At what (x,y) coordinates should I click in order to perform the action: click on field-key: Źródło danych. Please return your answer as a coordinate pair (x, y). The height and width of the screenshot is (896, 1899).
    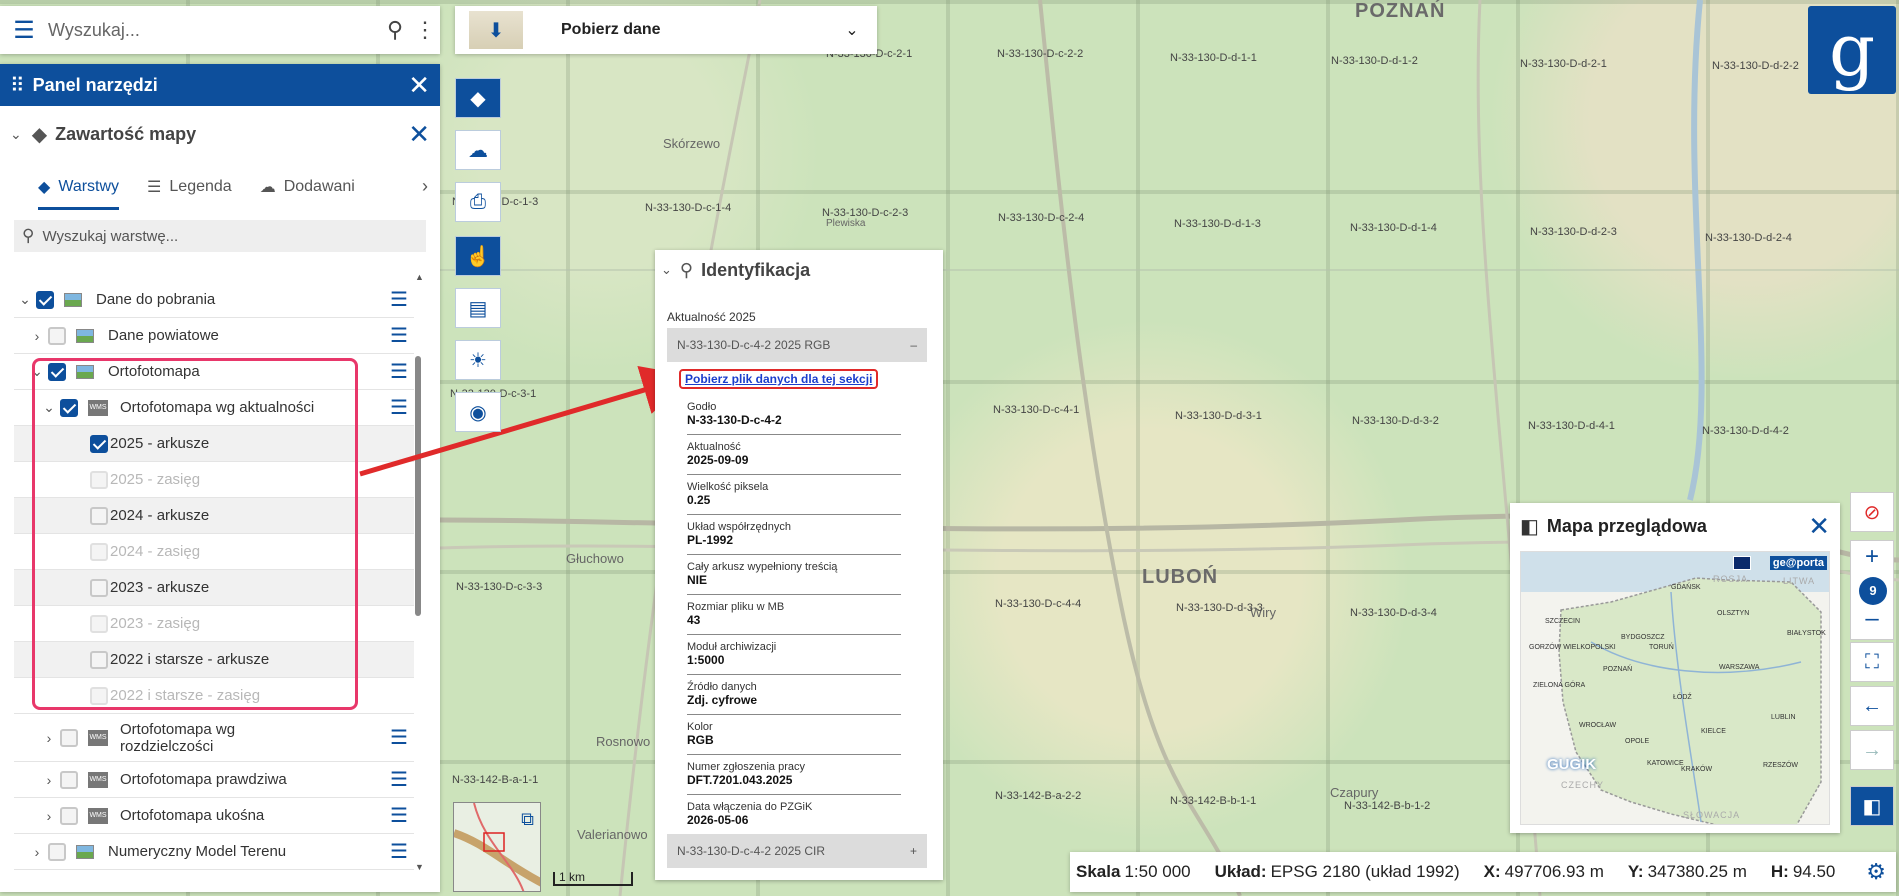
    Looking at the image, I should click on (722, 687).